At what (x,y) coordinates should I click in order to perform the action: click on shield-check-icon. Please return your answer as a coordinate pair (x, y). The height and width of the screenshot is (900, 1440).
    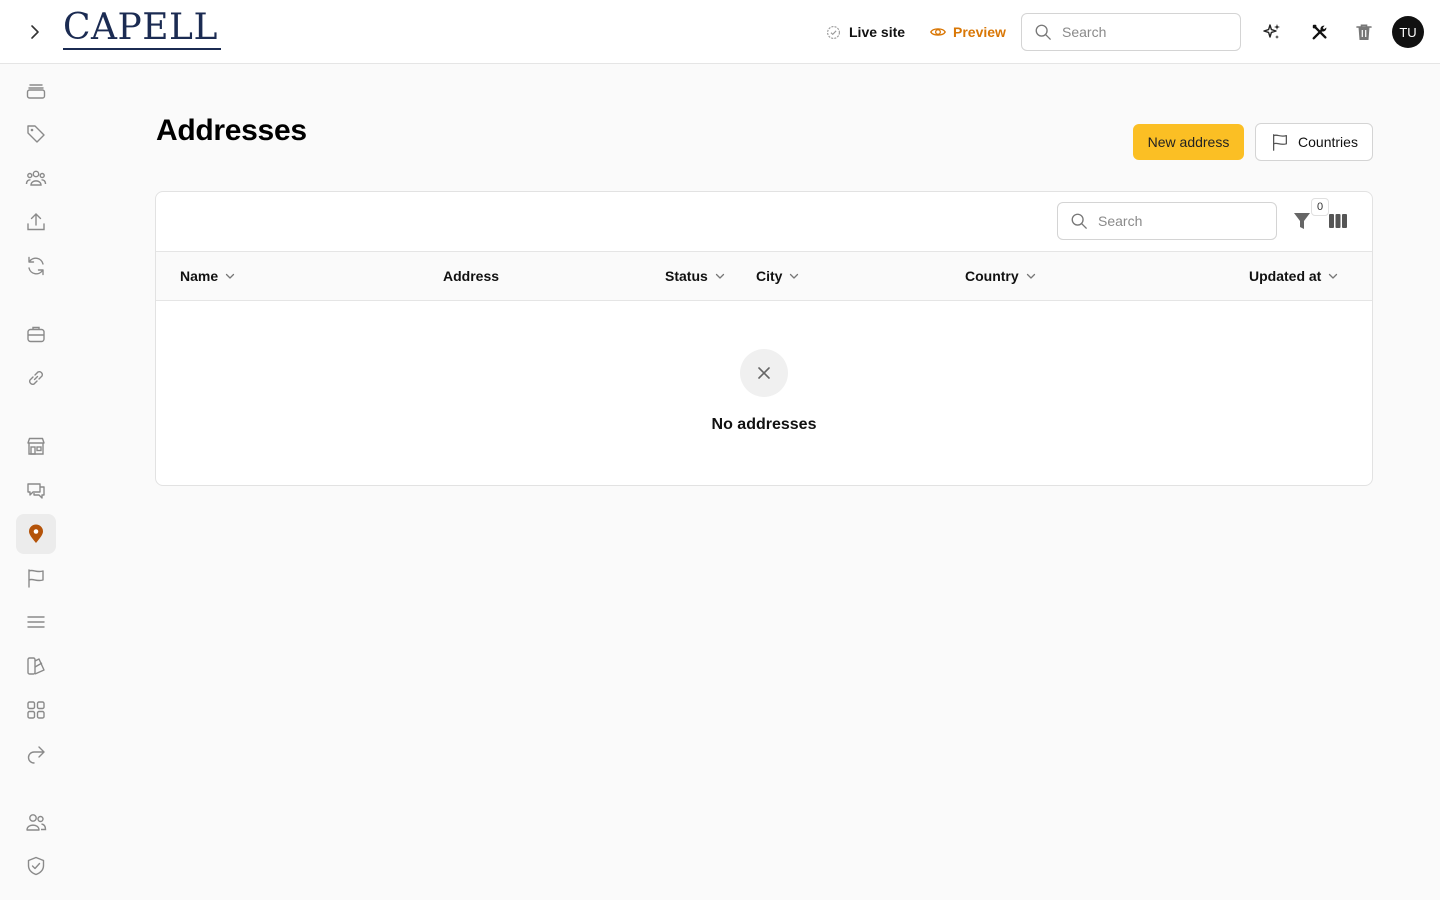
    Looking at the image, I should click on (36, 866).